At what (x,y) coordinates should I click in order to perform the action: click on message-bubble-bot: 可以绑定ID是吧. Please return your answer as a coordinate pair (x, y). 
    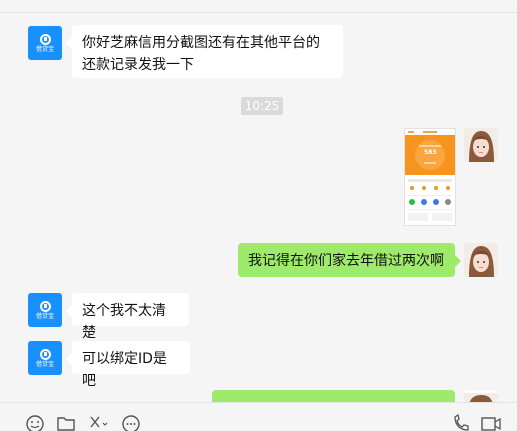
    Looking at the image, I should click on (128, 365).